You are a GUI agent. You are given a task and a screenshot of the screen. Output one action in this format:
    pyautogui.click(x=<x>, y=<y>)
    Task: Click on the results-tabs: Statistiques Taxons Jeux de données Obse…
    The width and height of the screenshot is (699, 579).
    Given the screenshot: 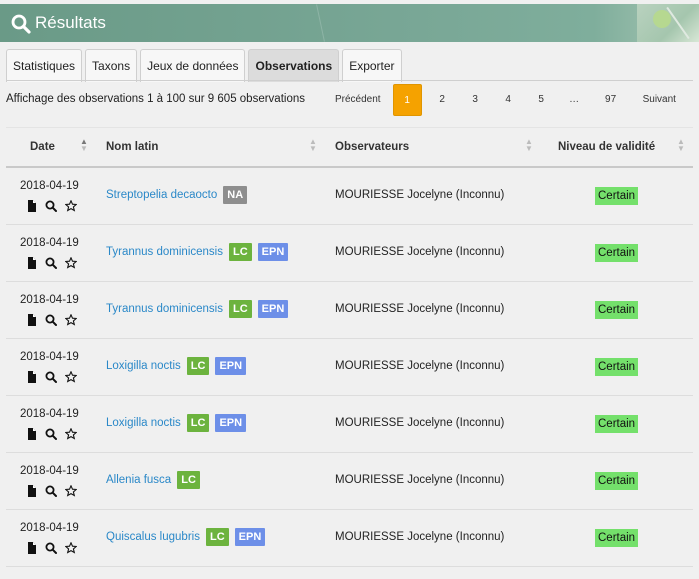 What is the action you would take?
    pyautogui.click(x=204, y=65)
    